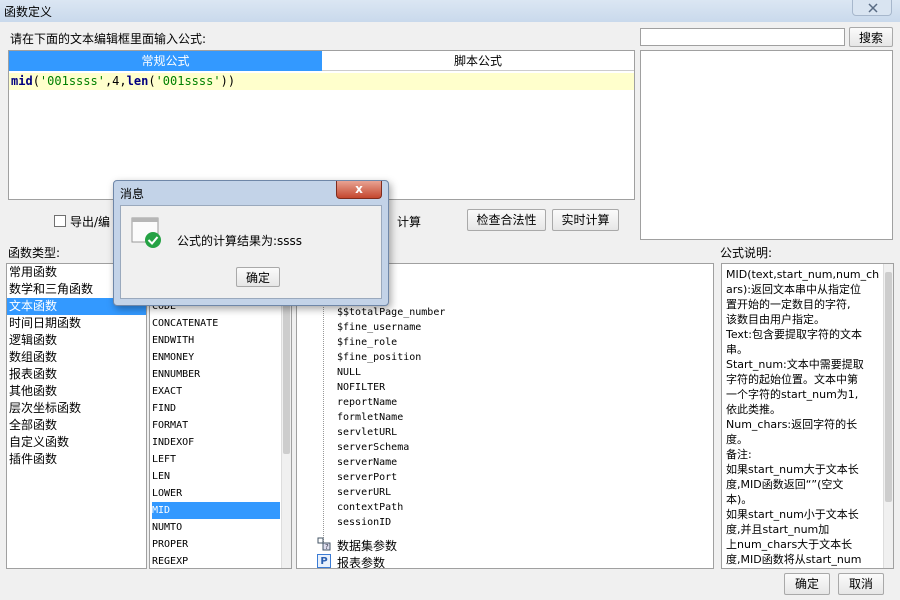 This screenshot has height=600, width=900. I want to click on description-line: 一个字符的start_num为1,, so click(792, 394).